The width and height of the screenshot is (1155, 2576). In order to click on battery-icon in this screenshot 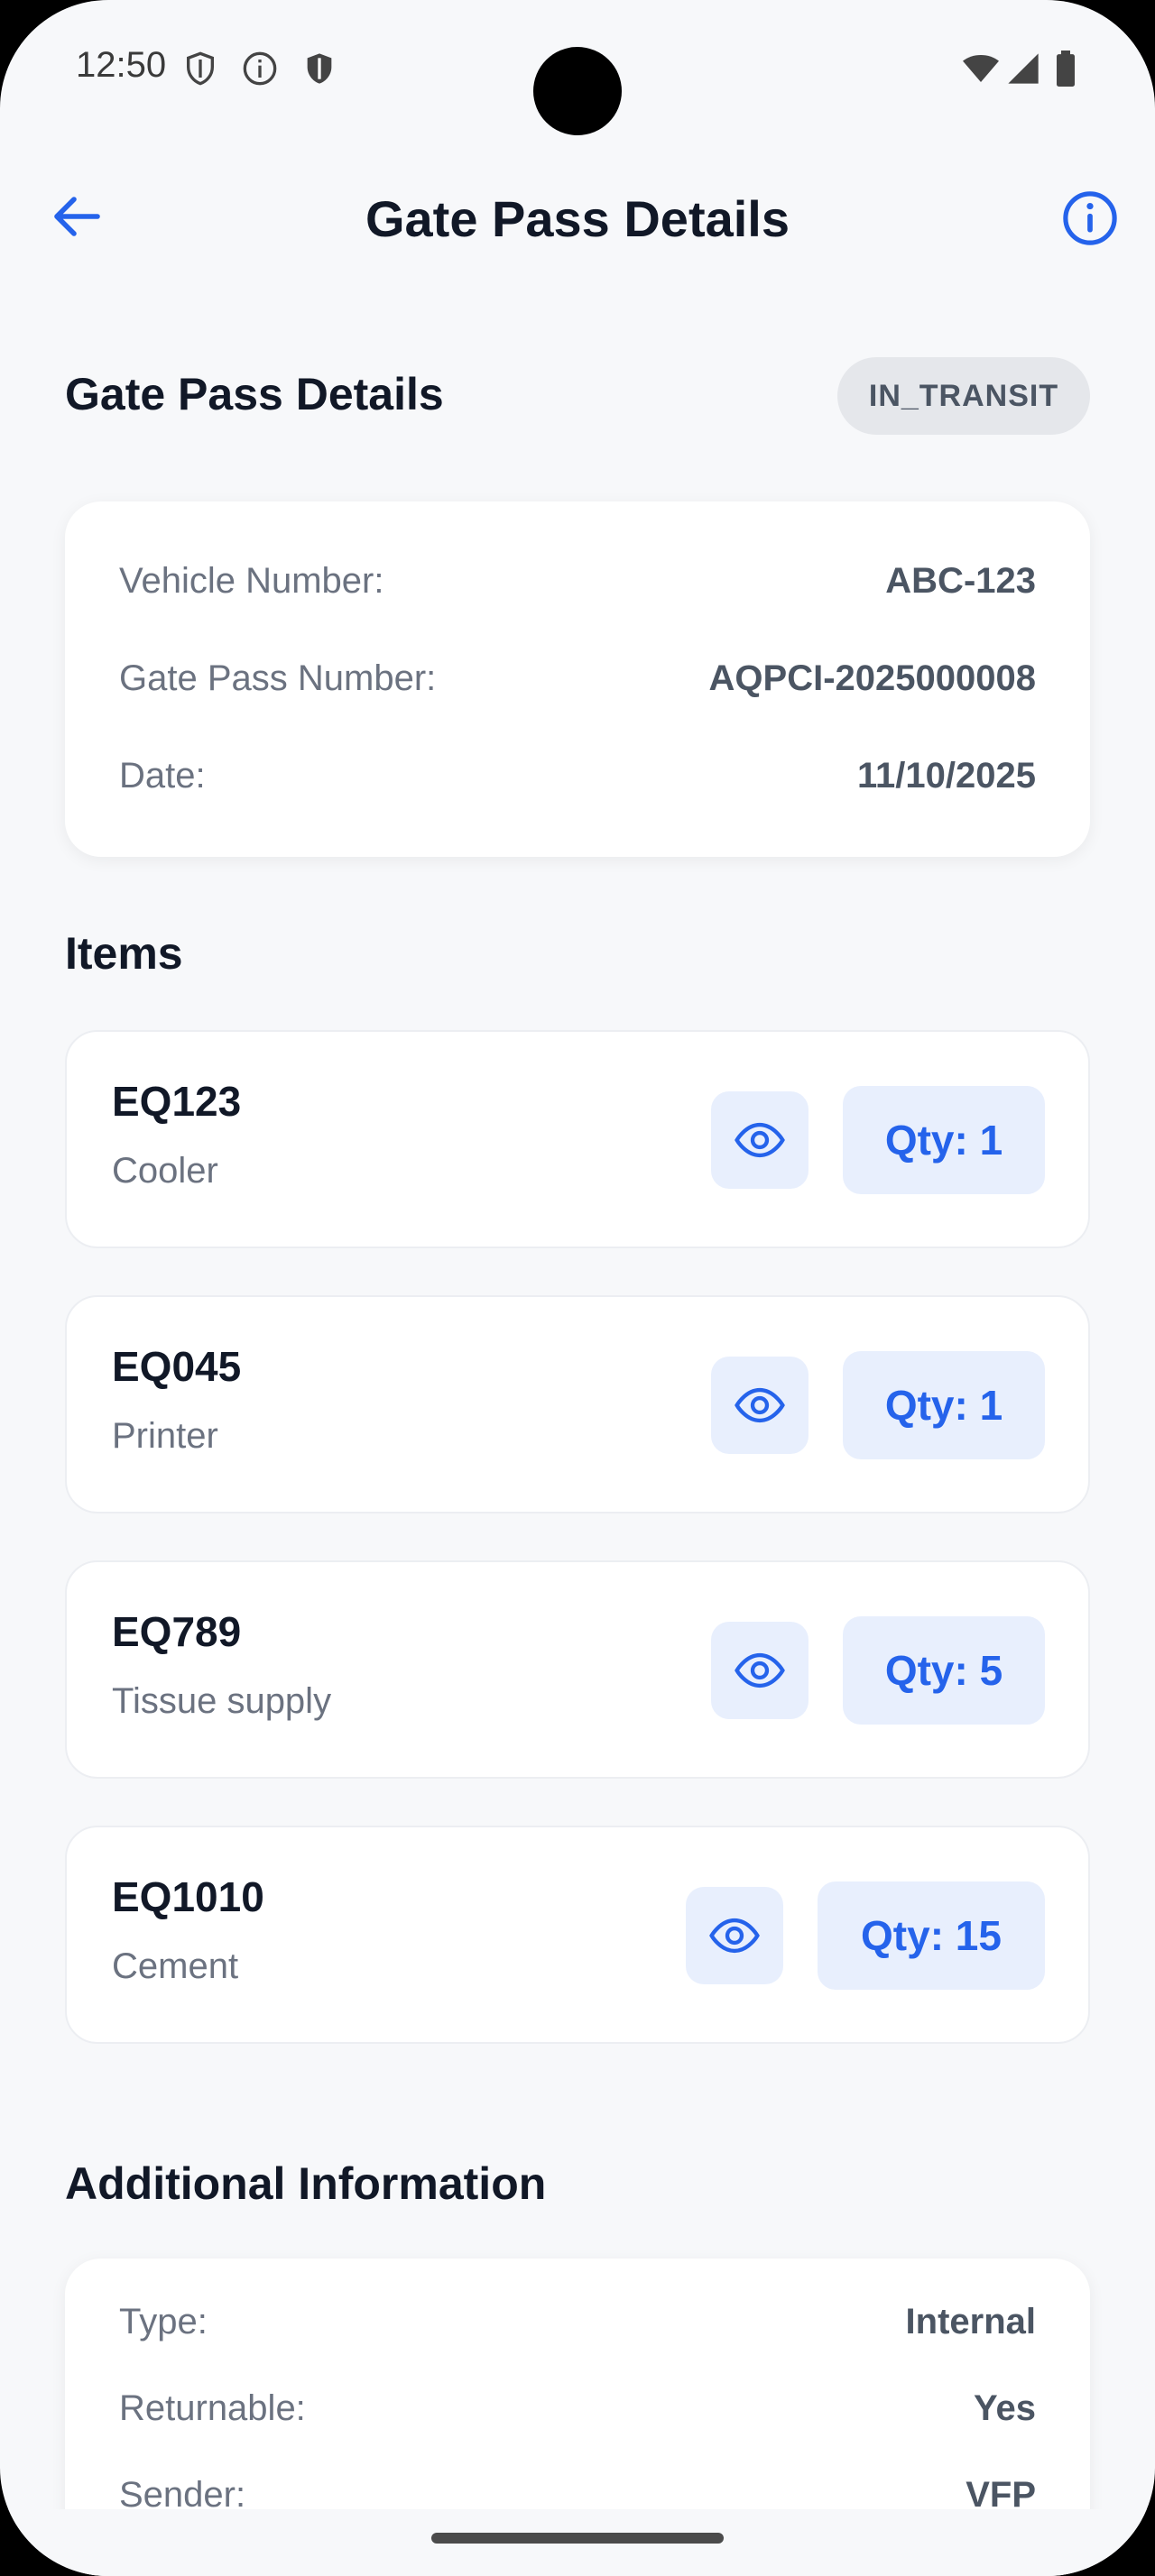, I will do `click(1066, 69)`.